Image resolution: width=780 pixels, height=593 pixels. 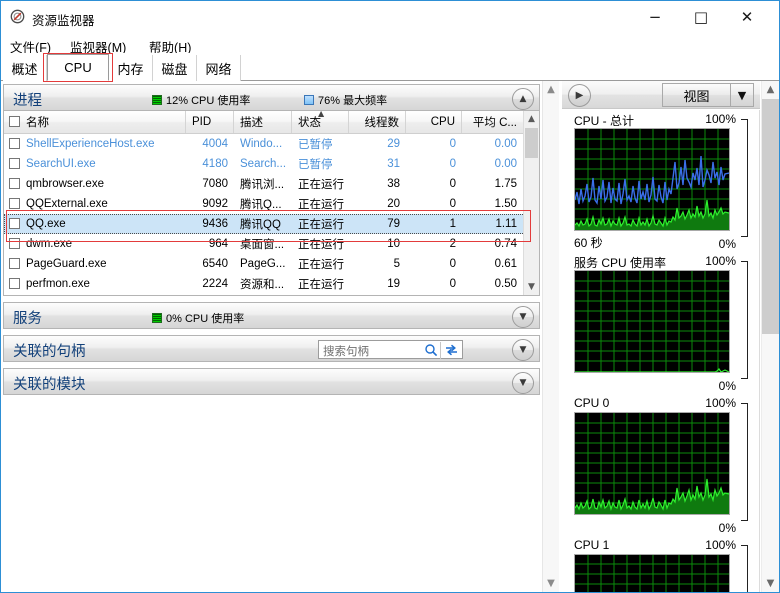 What do you see at coordinates (523, 317) in the screenshot?
I see `services-collapse-chevron-down-icon: ▼` at bounding box center [523, 317].